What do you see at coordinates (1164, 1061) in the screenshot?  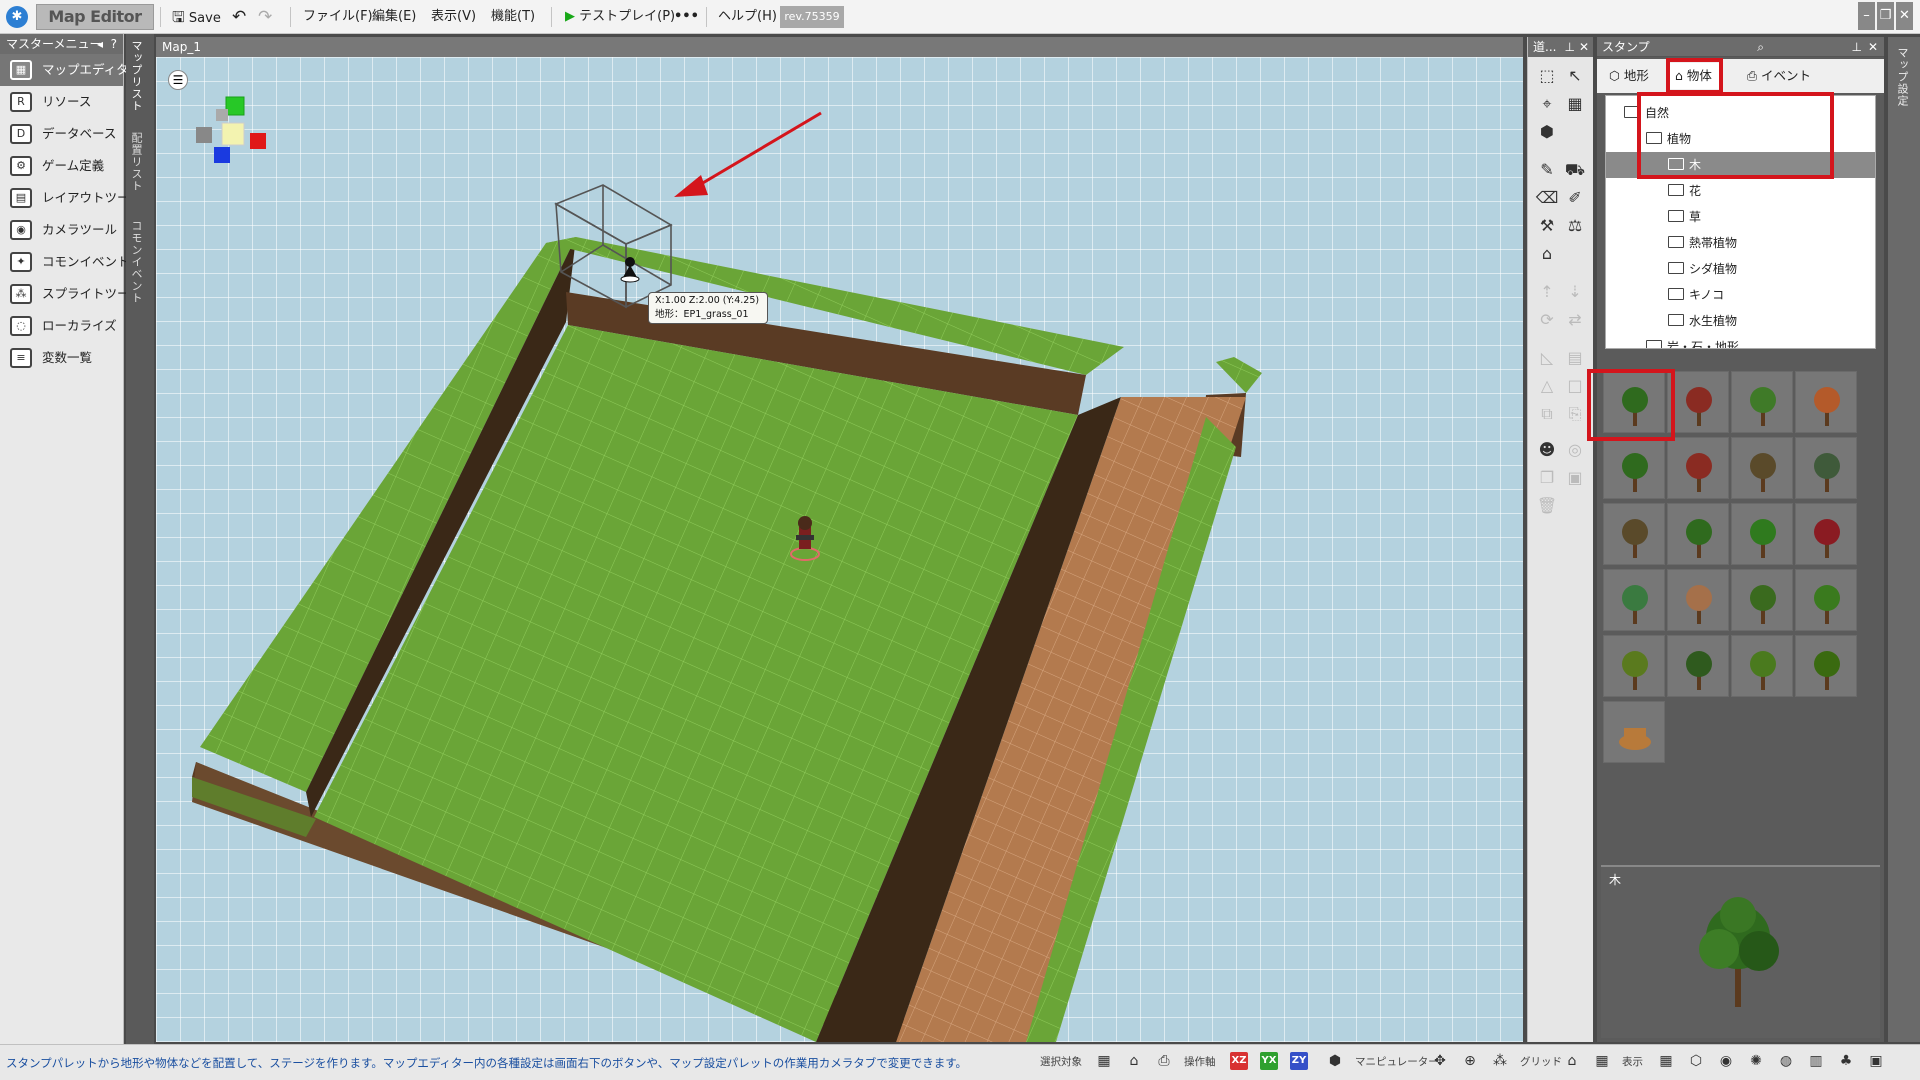 I see `select-event-icon: ⎙` at bounding box center [1164, 1061].